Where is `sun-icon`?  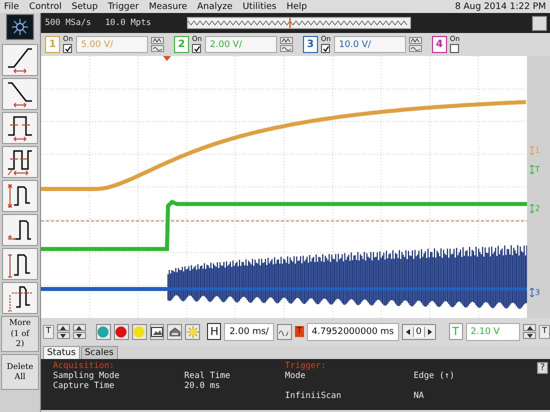 sun-icon is located at coordinates (192, 332).